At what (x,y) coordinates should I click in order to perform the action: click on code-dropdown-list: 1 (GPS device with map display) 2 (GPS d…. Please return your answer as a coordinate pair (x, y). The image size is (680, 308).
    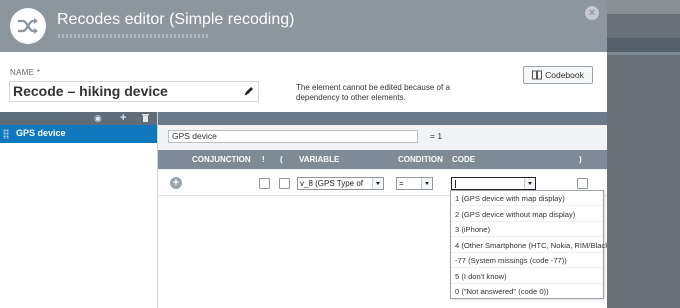
    Looking at the image, I should click on (528, 244).